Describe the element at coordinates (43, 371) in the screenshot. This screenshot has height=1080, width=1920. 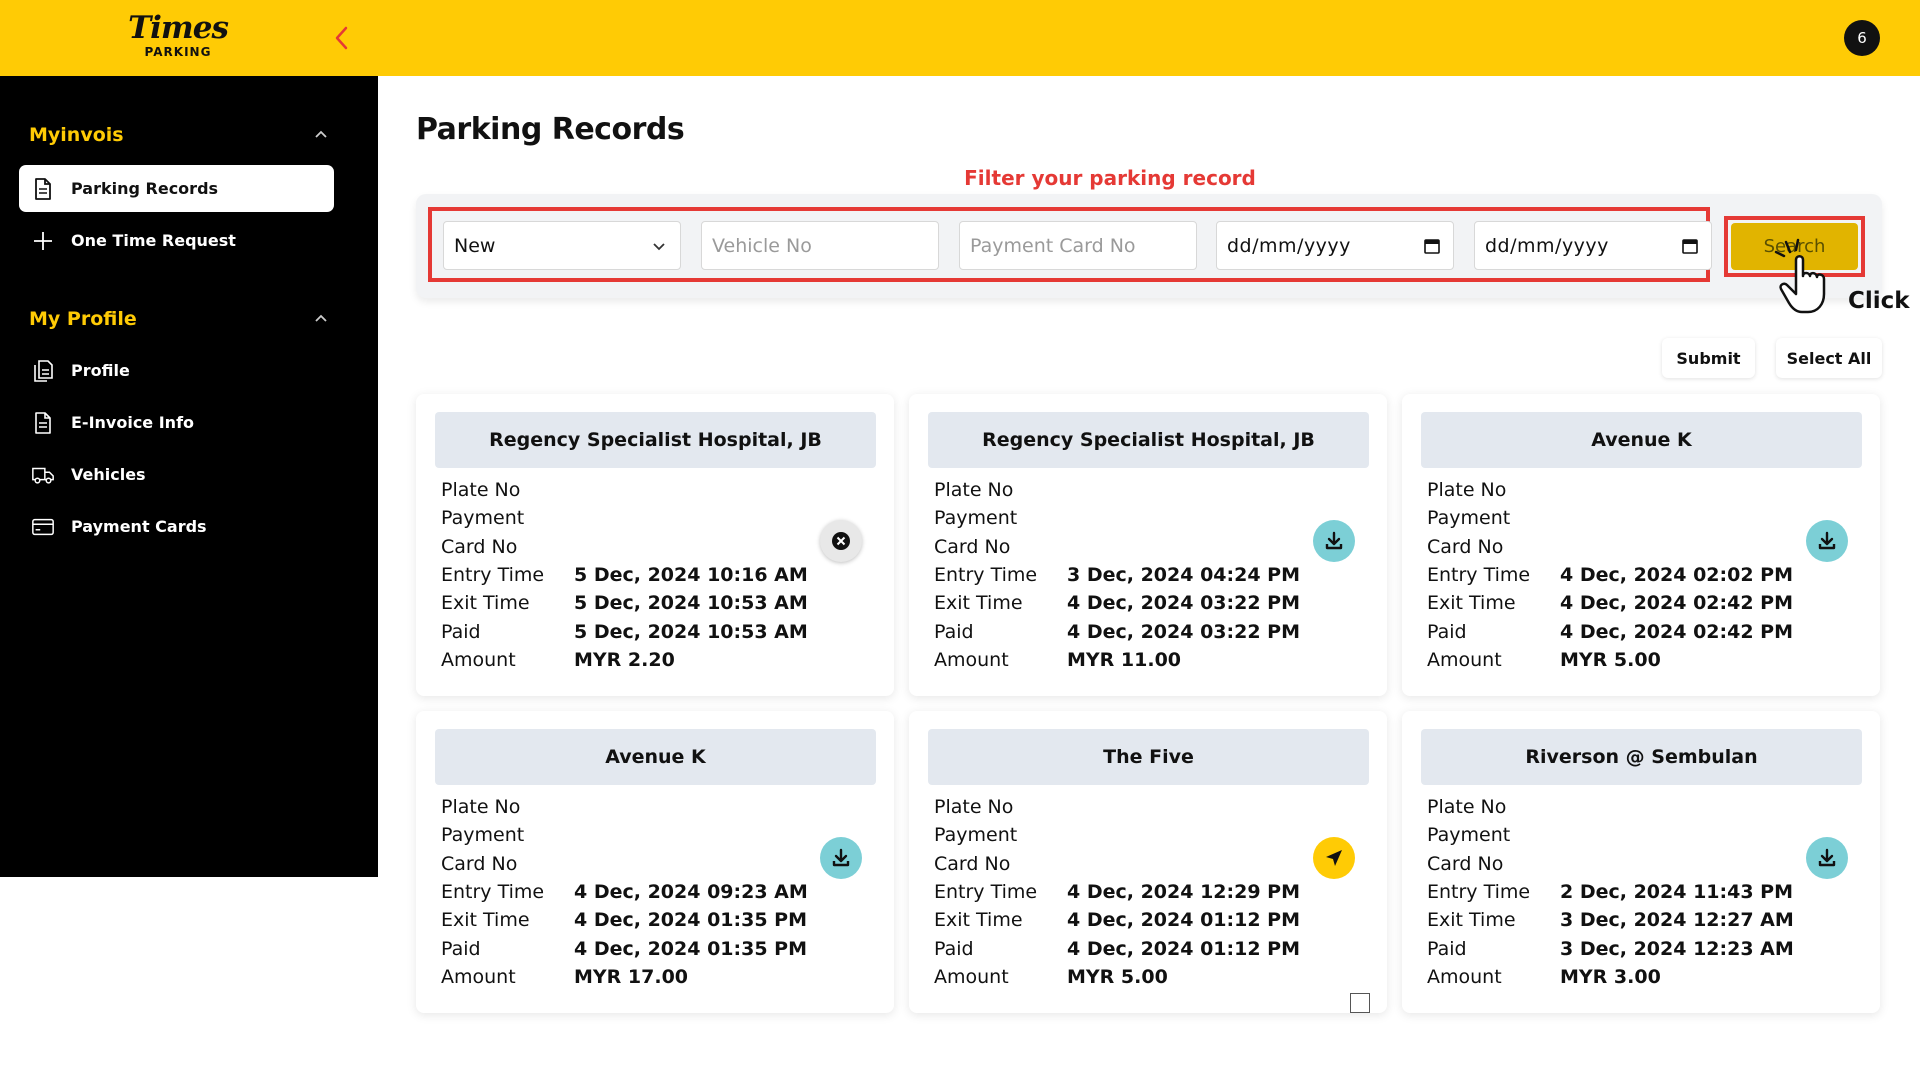
I see `profile-document-icon` at that location.